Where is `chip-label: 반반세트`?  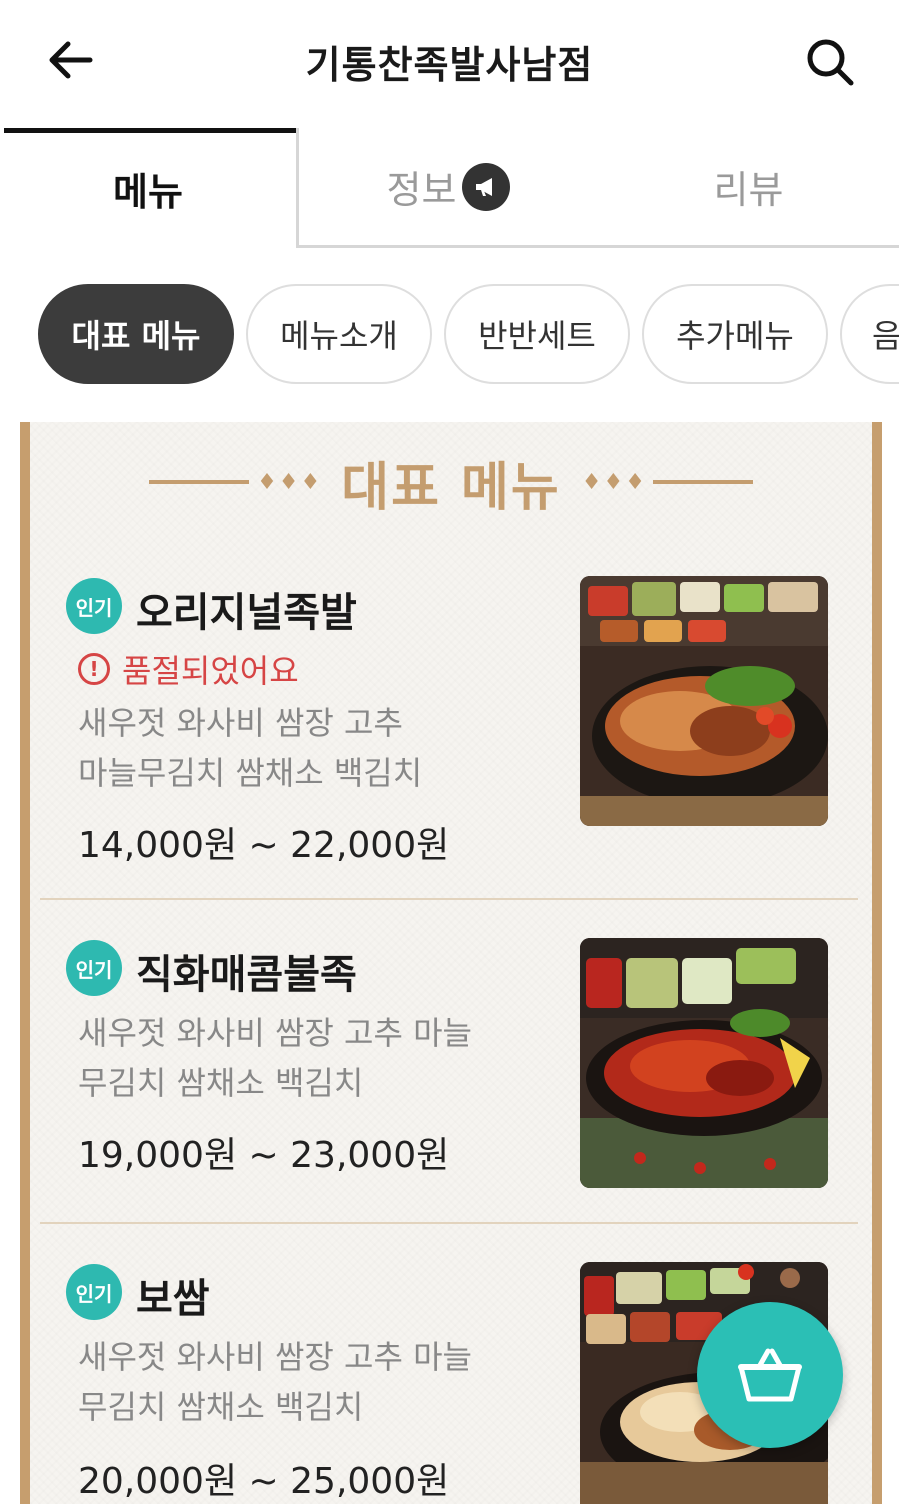 chip-label: 반반세트 is located at coordinates (537, 336).